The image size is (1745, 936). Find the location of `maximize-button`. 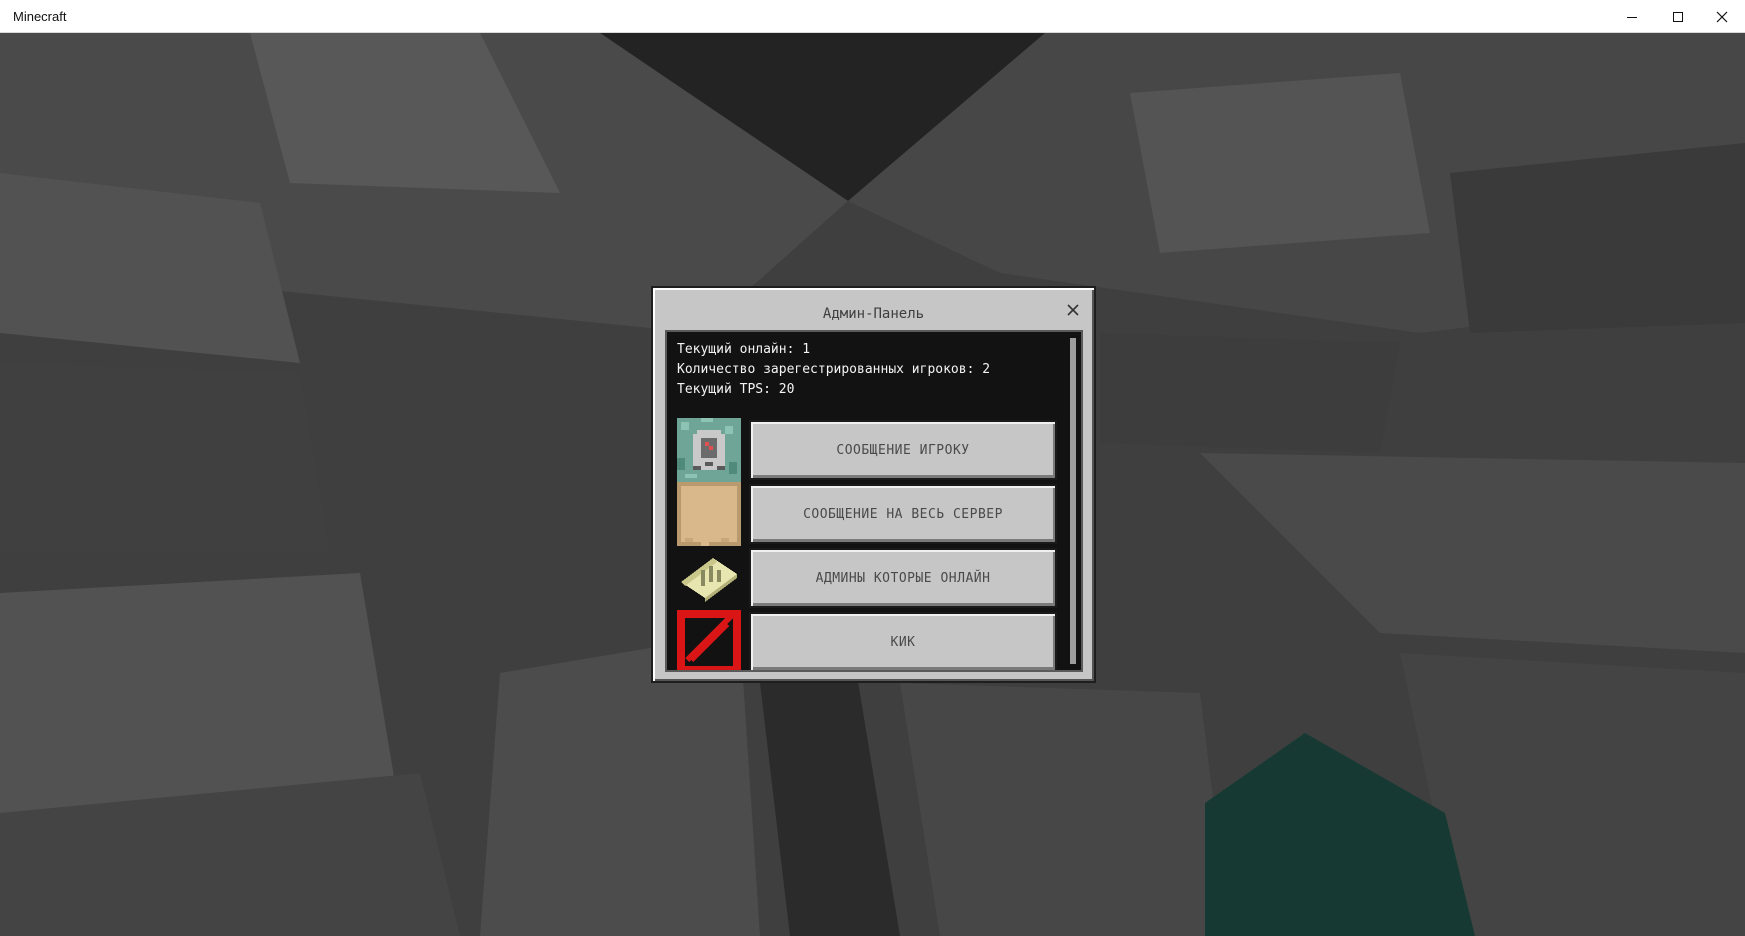

maximize-button is located at coordinates (1678, 16).